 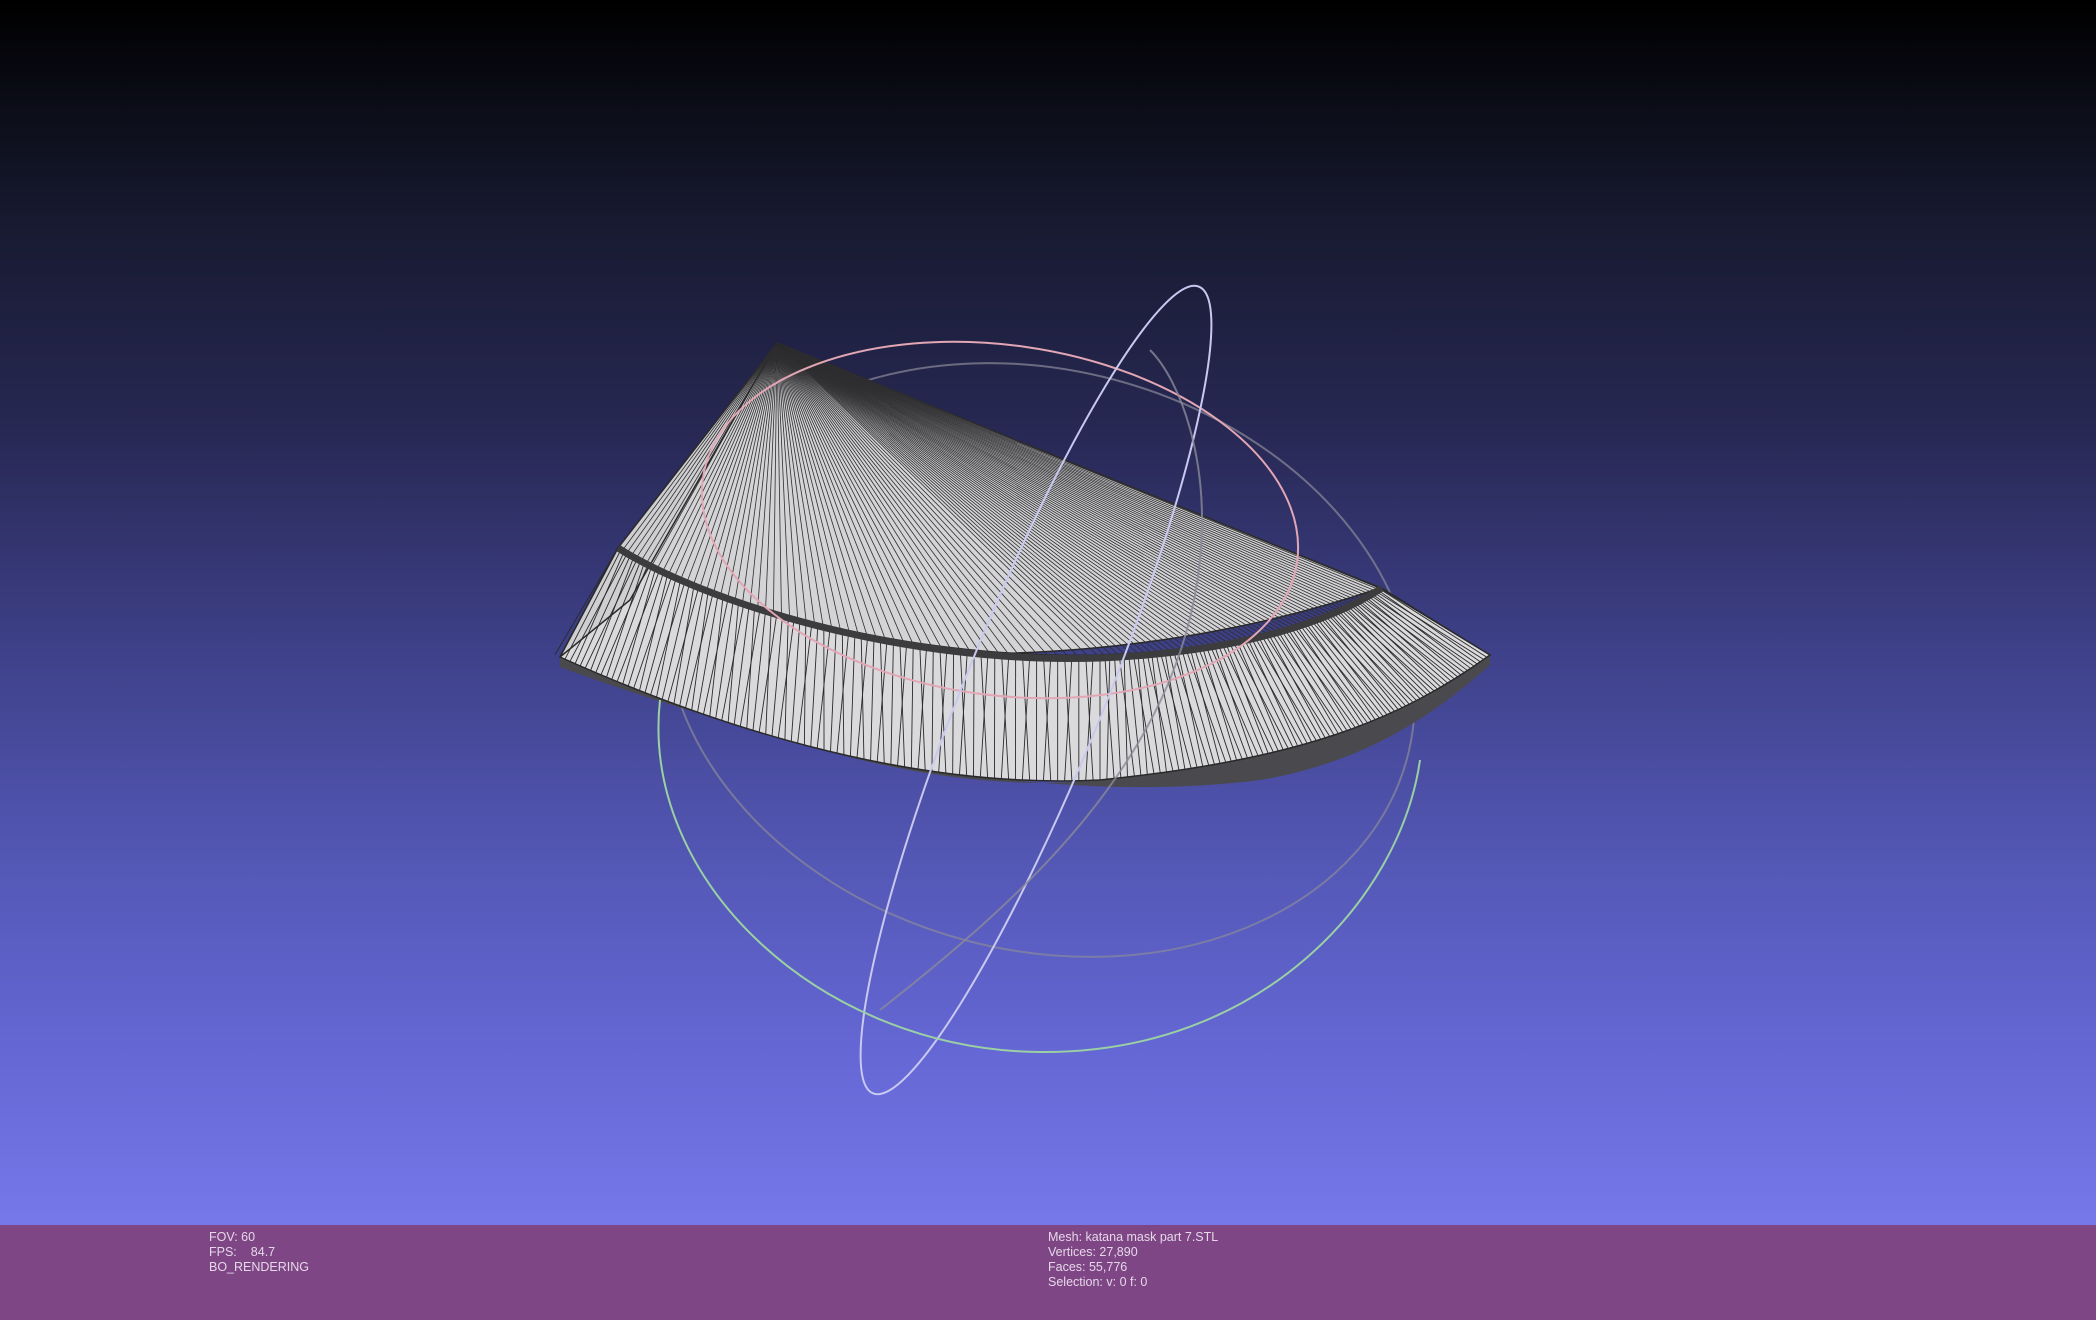 I want to click on selection-info: Selection: v: 0 f: 0, so click(x=1098, y=1282).